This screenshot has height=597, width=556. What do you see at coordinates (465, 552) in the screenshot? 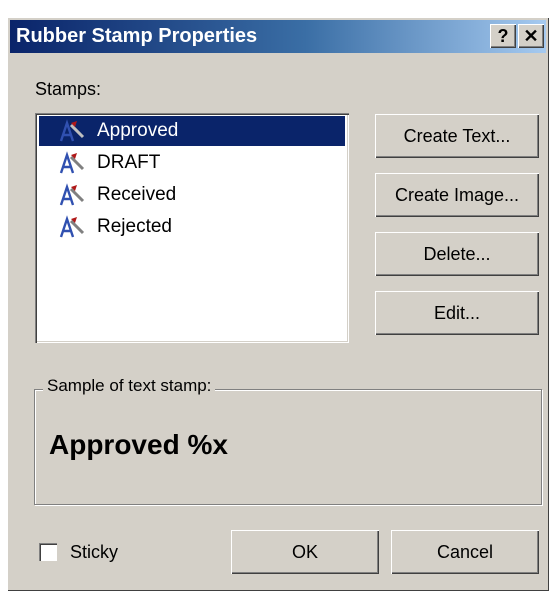
I see `cancel-button: Cancel` at bounding box center [465, 552].